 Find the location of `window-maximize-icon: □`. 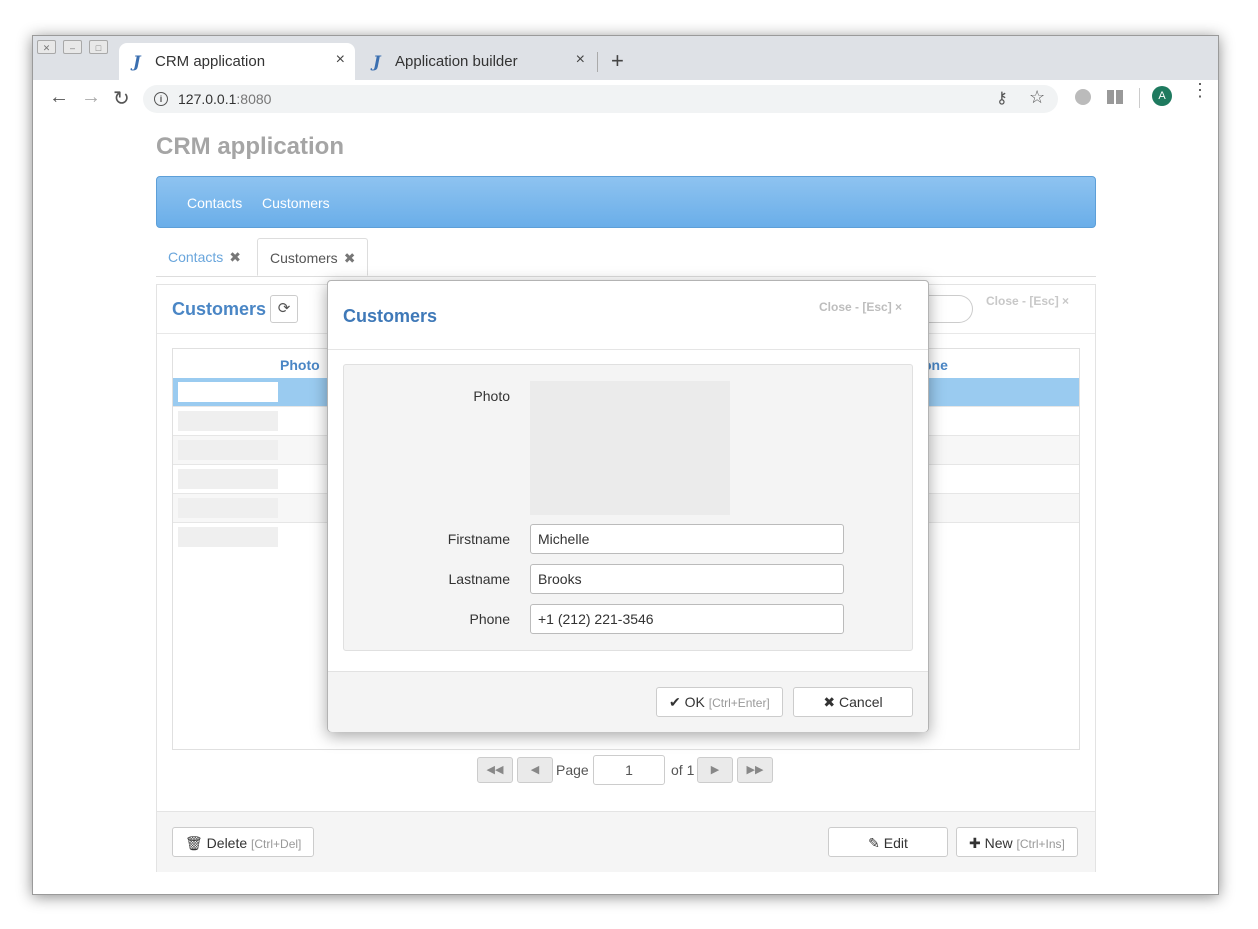

window-maximize-icon: □ is located at coordinates (98, 47).